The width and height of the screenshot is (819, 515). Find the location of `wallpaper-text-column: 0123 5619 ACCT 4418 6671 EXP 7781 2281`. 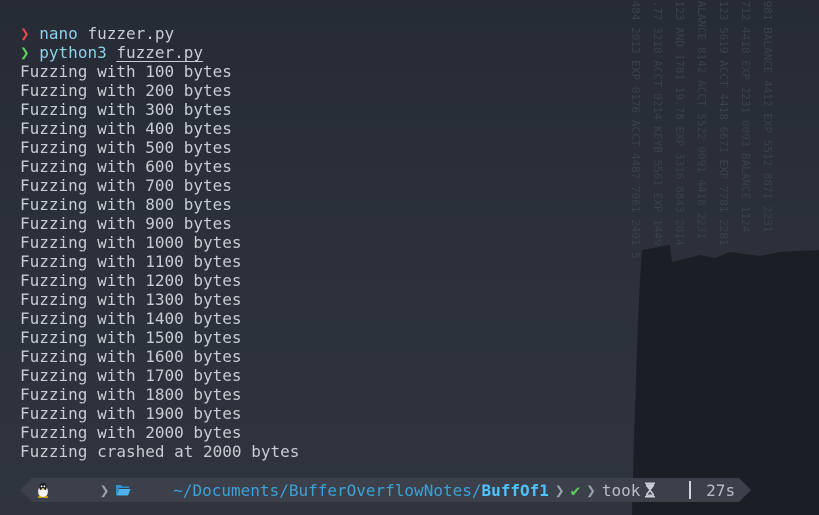

wallpaper-text-column: 0123 5619 ACCT 4418 6671 EXP 7781 2281 is located at coordinates (723, 123).